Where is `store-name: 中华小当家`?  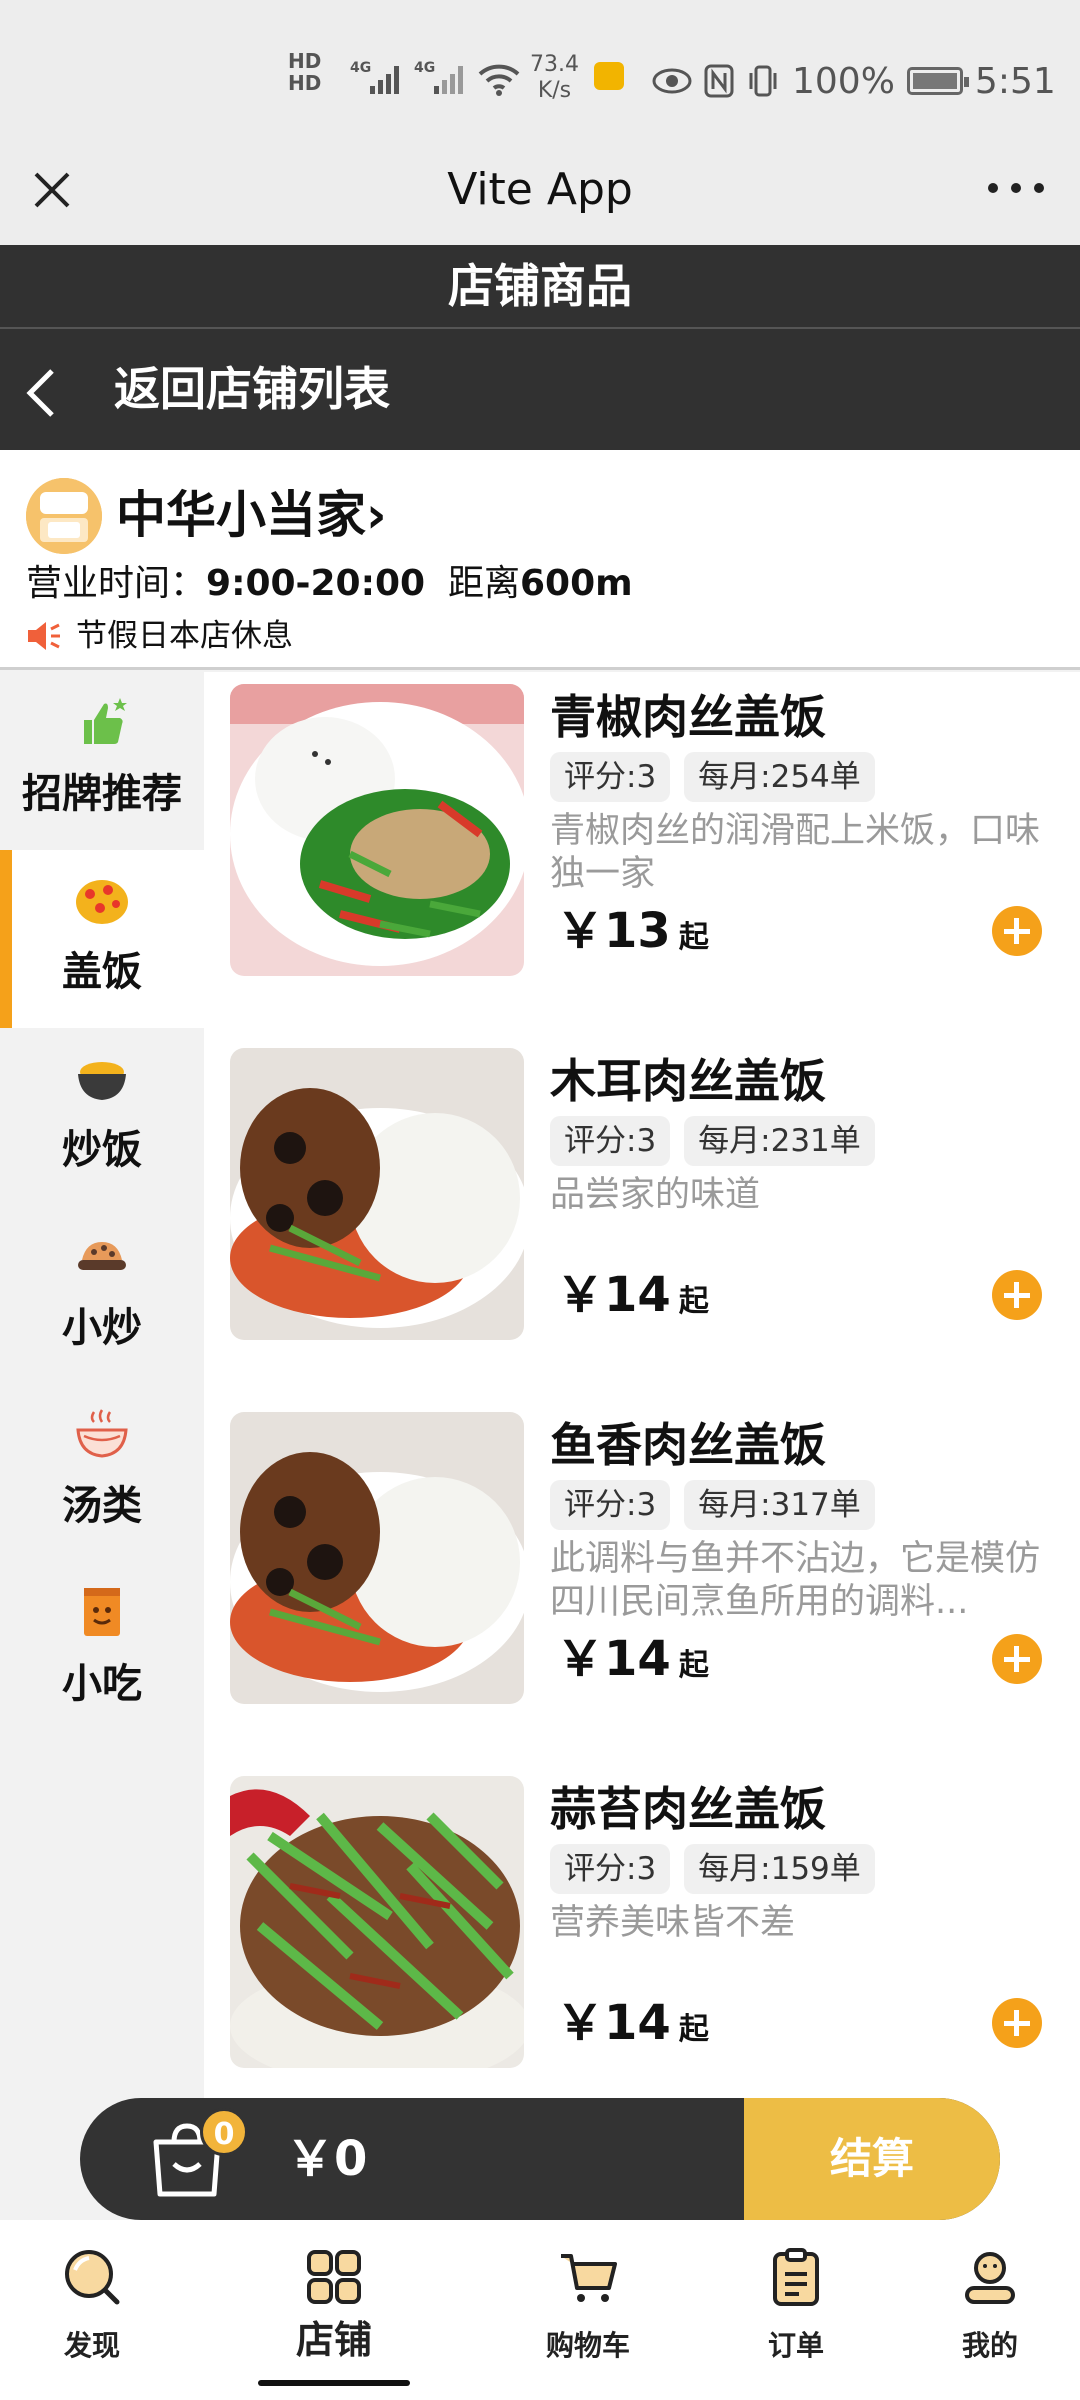 store-name: 中华小当家 is located at coordinates (241, 515).